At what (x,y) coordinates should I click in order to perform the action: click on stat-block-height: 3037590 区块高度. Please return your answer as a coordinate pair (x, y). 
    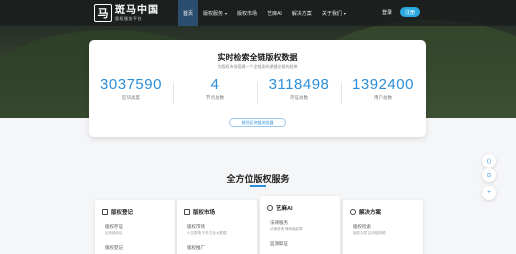
    Looking at the image, I should click on (131, 89).